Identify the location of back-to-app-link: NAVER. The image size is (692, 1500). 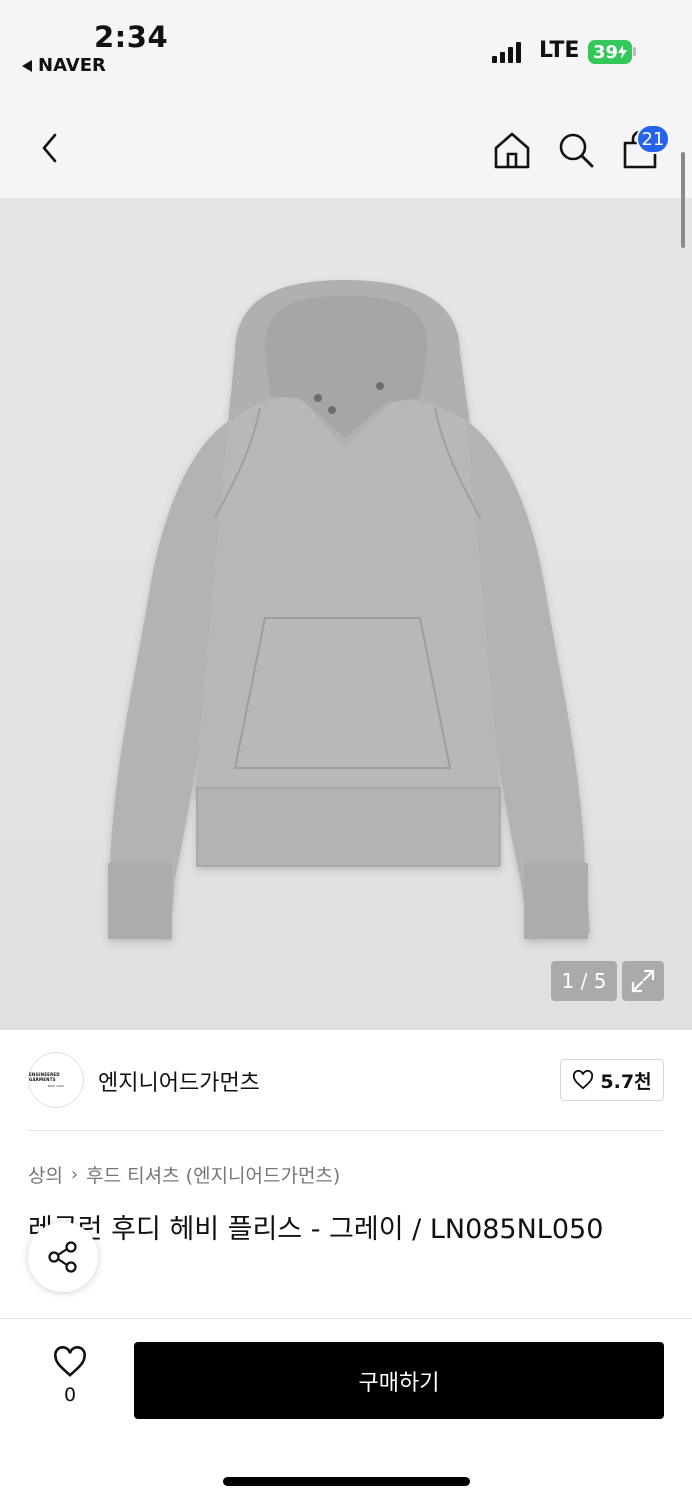
(64, 65).